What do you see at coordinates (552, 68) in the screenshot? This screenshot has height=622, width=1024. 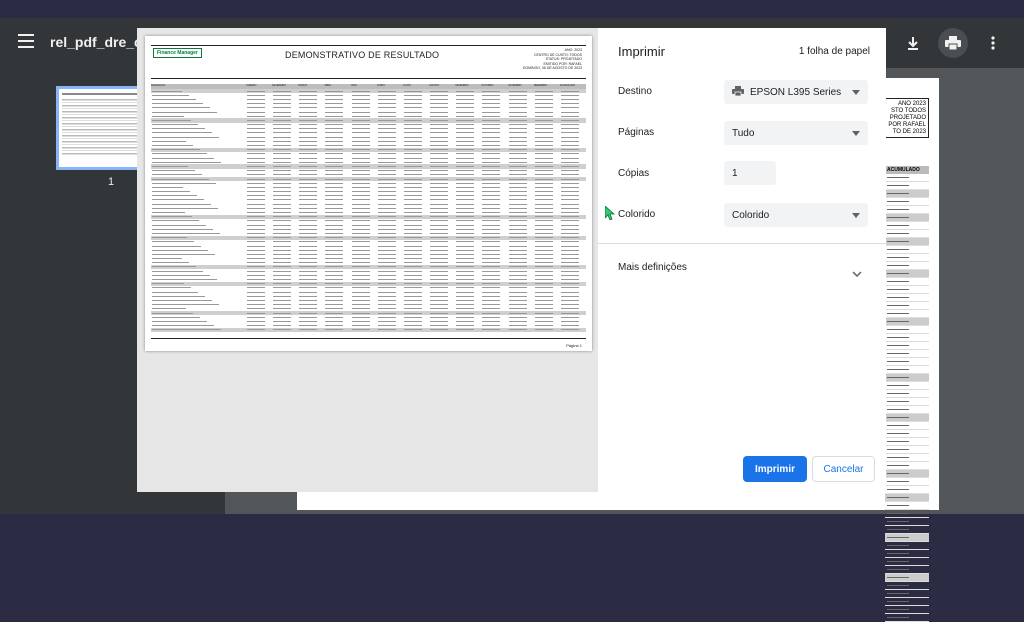 I see `info-line: DOMINGO, 06 DE AGOSTO DE 2023` at bounding box center [552, 68].